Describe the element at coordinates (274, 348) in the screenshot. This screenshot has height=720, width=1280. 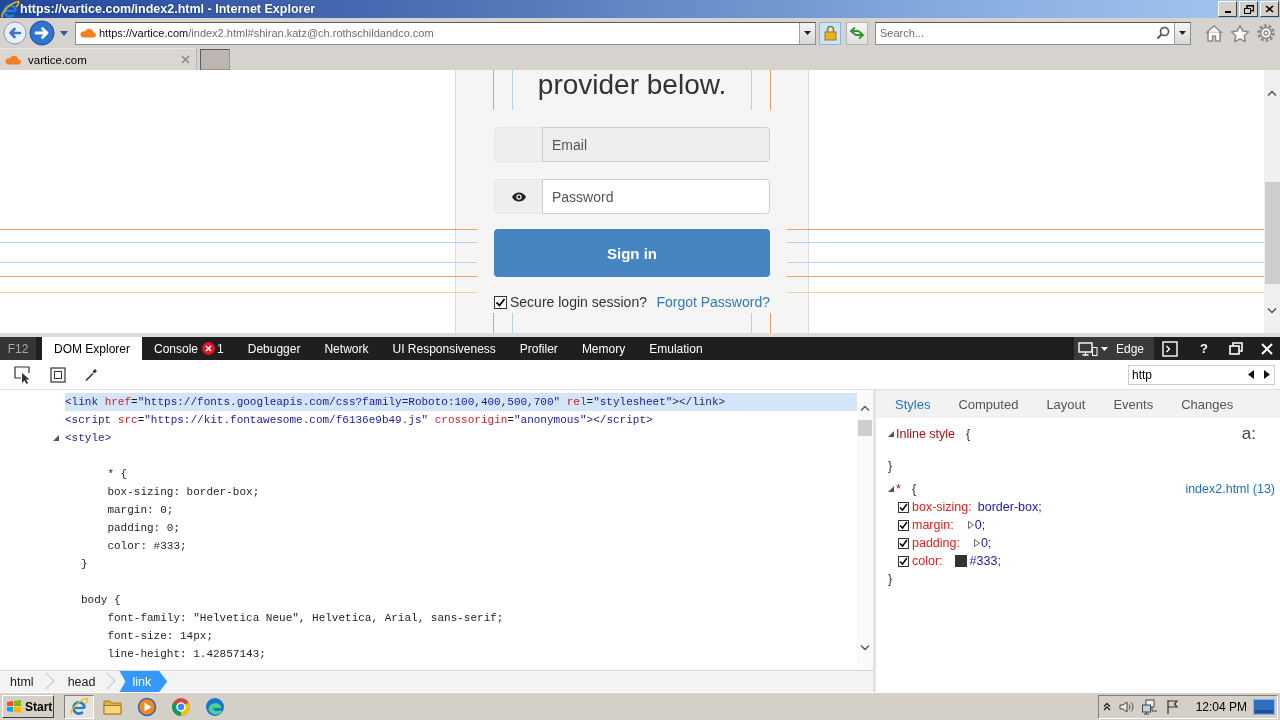
I see `devtools-tab: Debugger` at that location.